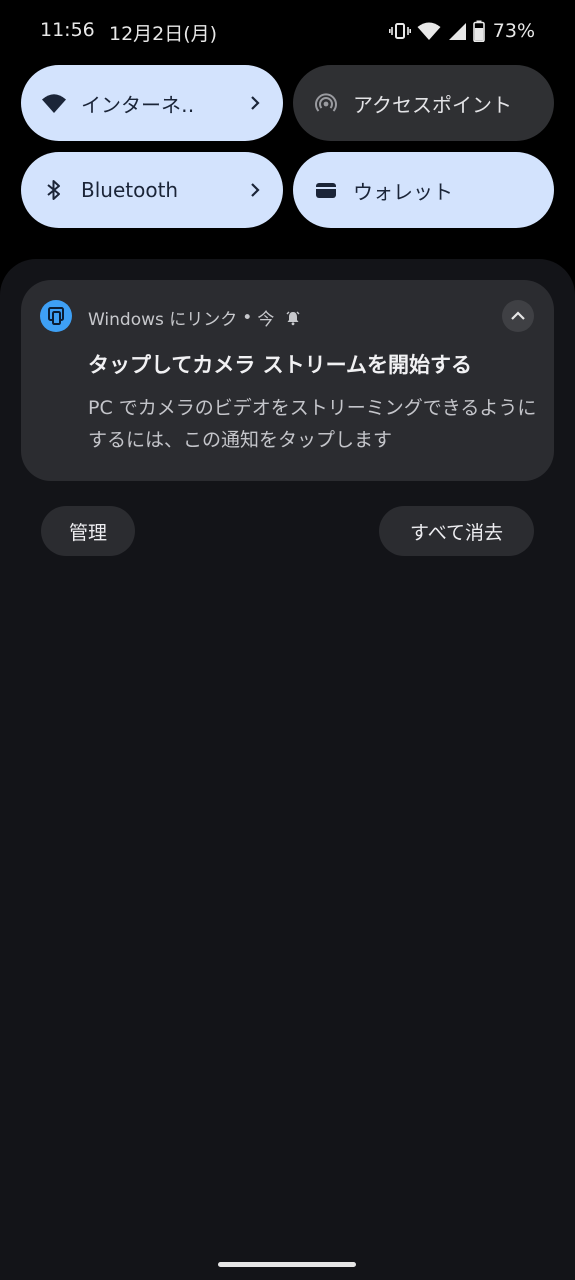 Image resolution: width=575 pixels, height=1280 pixels. Describe the element at coordinates (138, 104) in the screenshot. I see `tile-internet-label: インターネ‥` at that location.